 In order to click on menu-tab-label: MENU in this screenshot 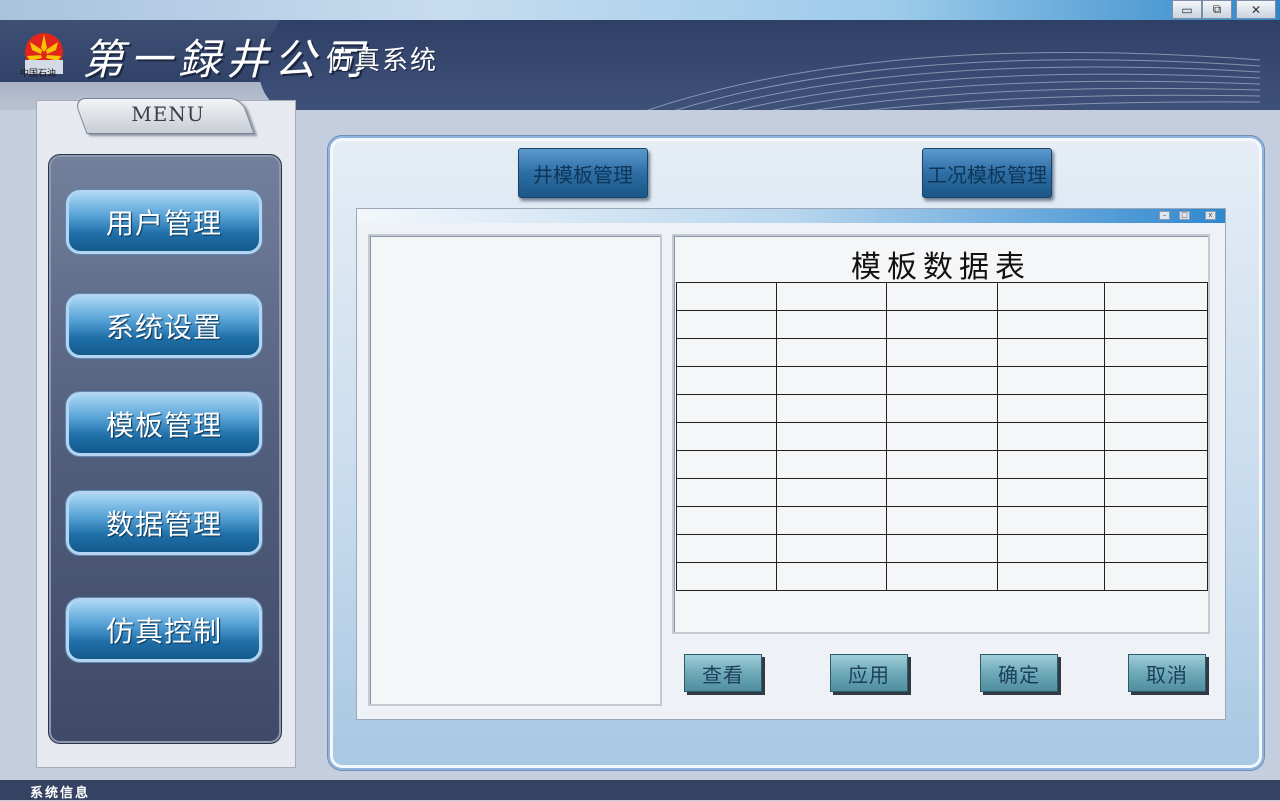, I will do `click(168, 114)`.